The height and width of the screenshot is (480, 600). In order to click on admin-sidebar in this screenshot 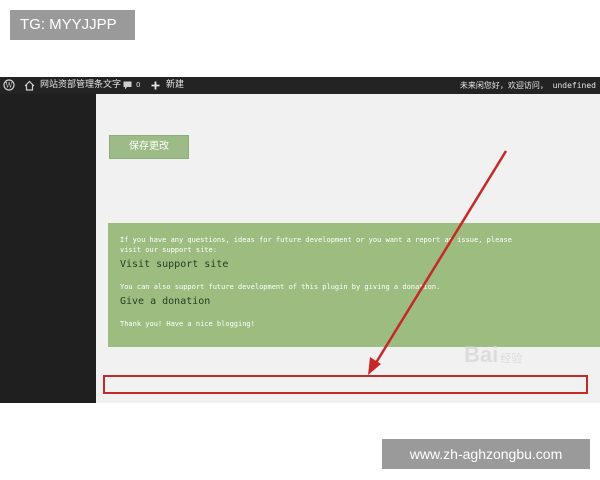, I will do `click(48, 248)`.